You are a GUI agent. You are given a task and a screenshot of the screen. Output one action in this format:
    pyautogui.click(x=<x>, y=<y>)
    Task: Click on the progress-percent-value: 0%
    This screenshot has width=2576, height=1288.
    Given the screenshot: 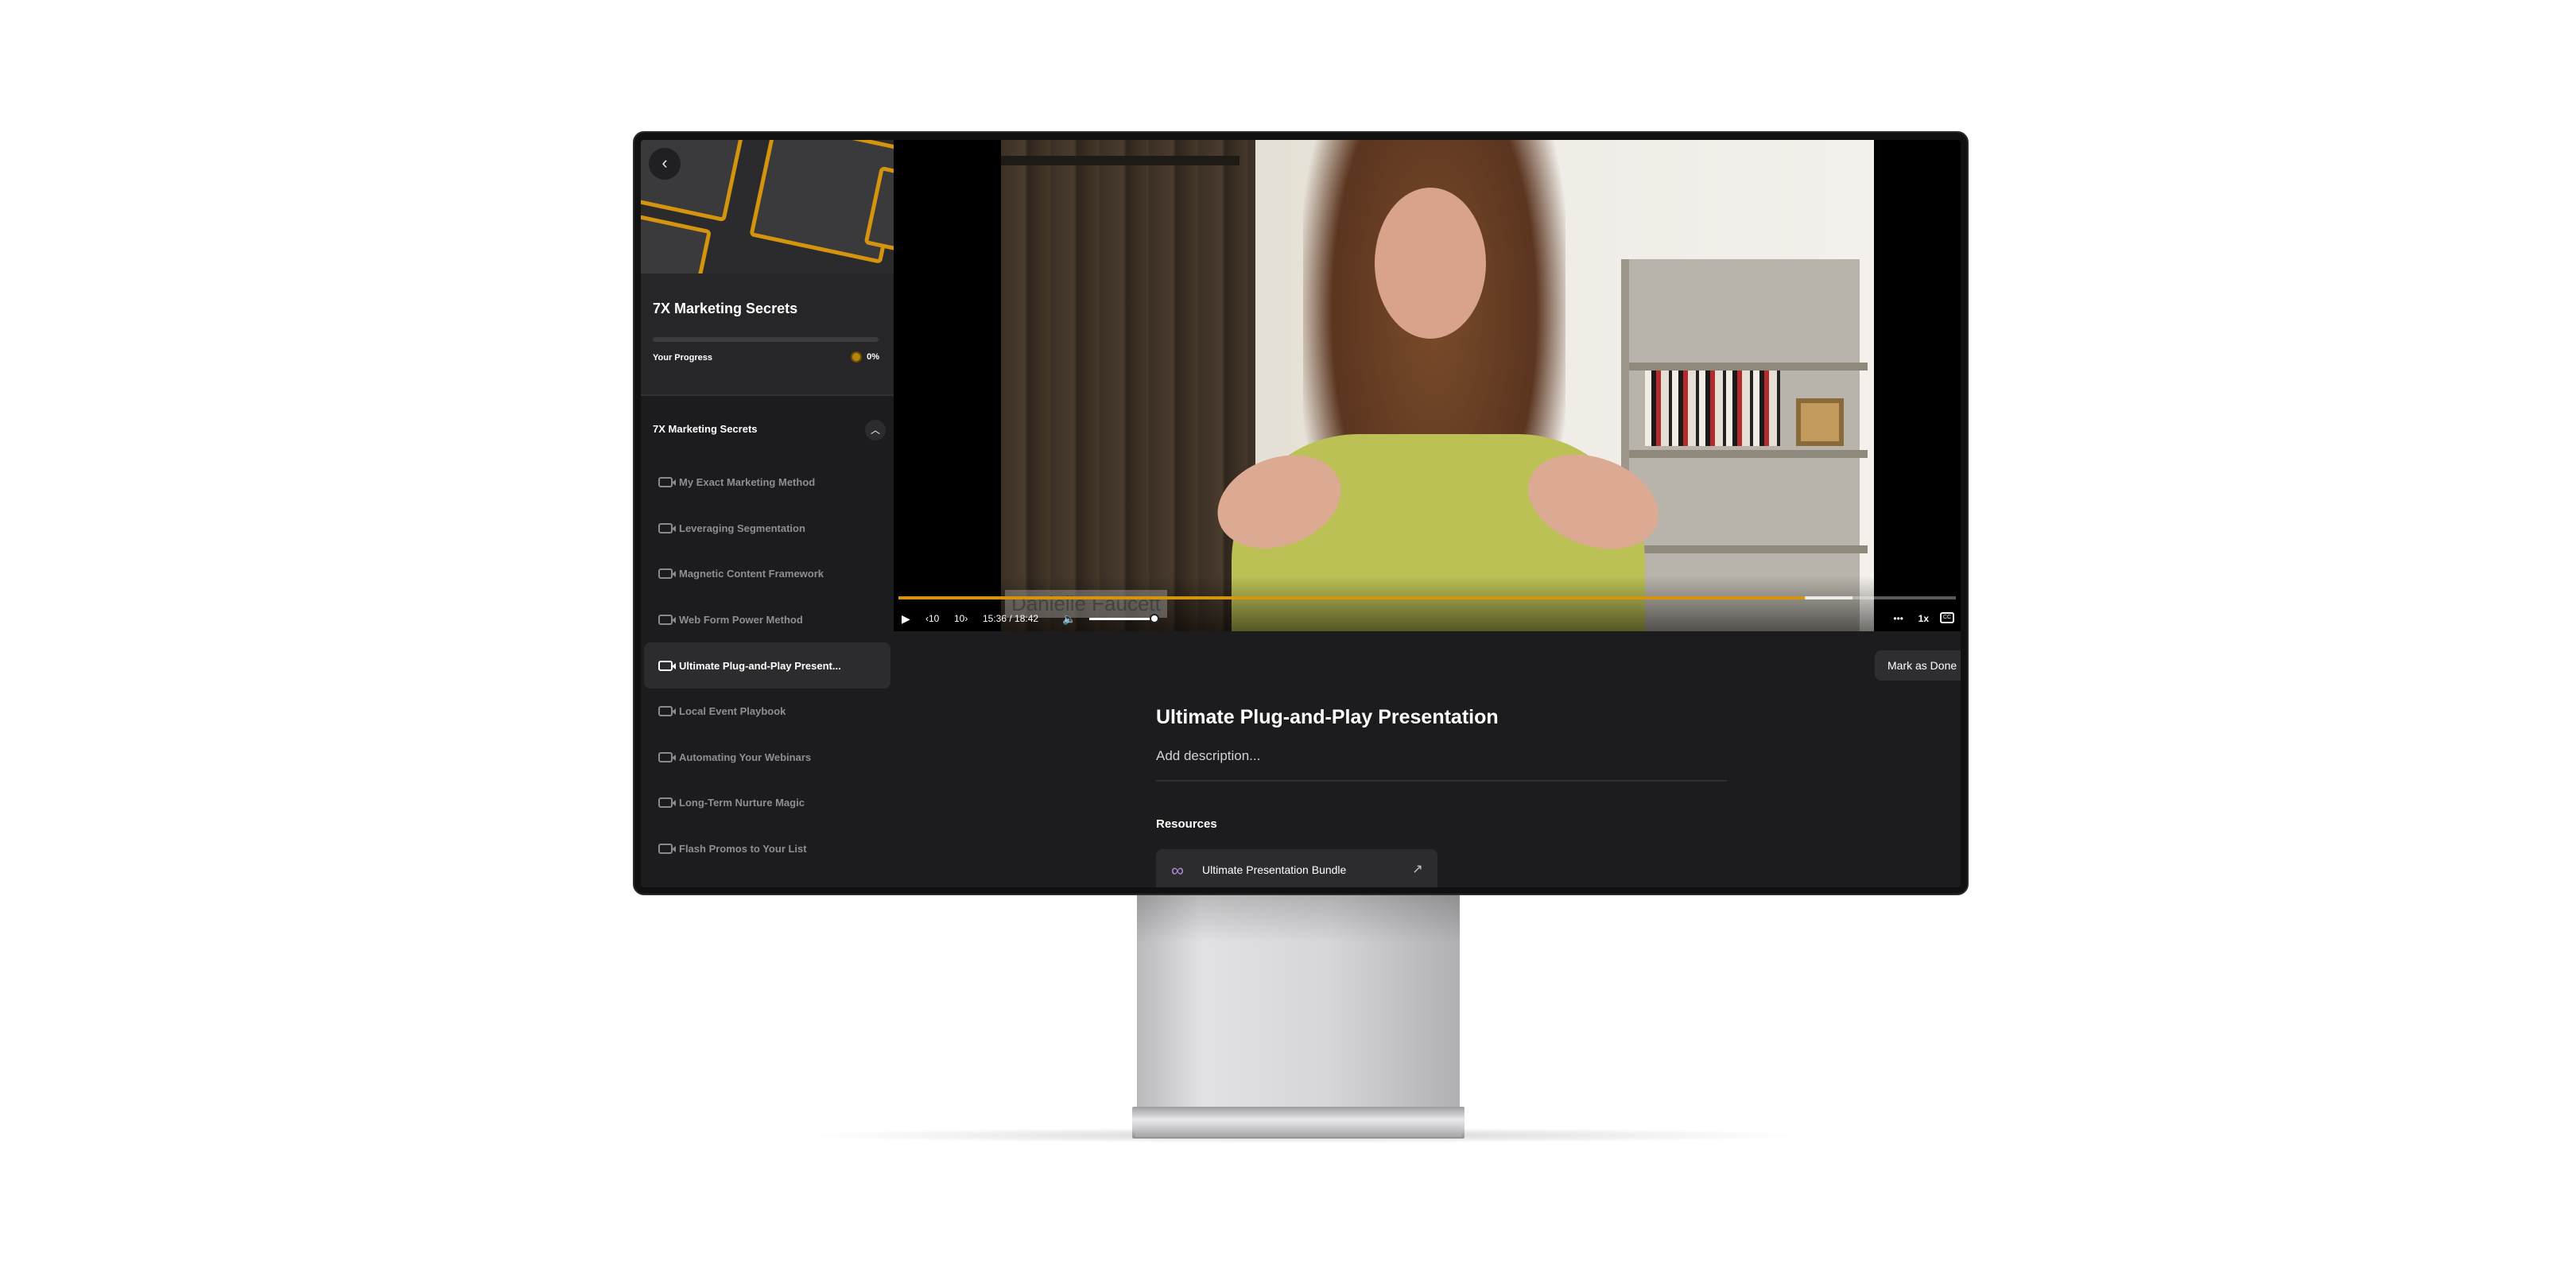 What is the action you would take?
    pyautogui.click(x=873, y=357)
    